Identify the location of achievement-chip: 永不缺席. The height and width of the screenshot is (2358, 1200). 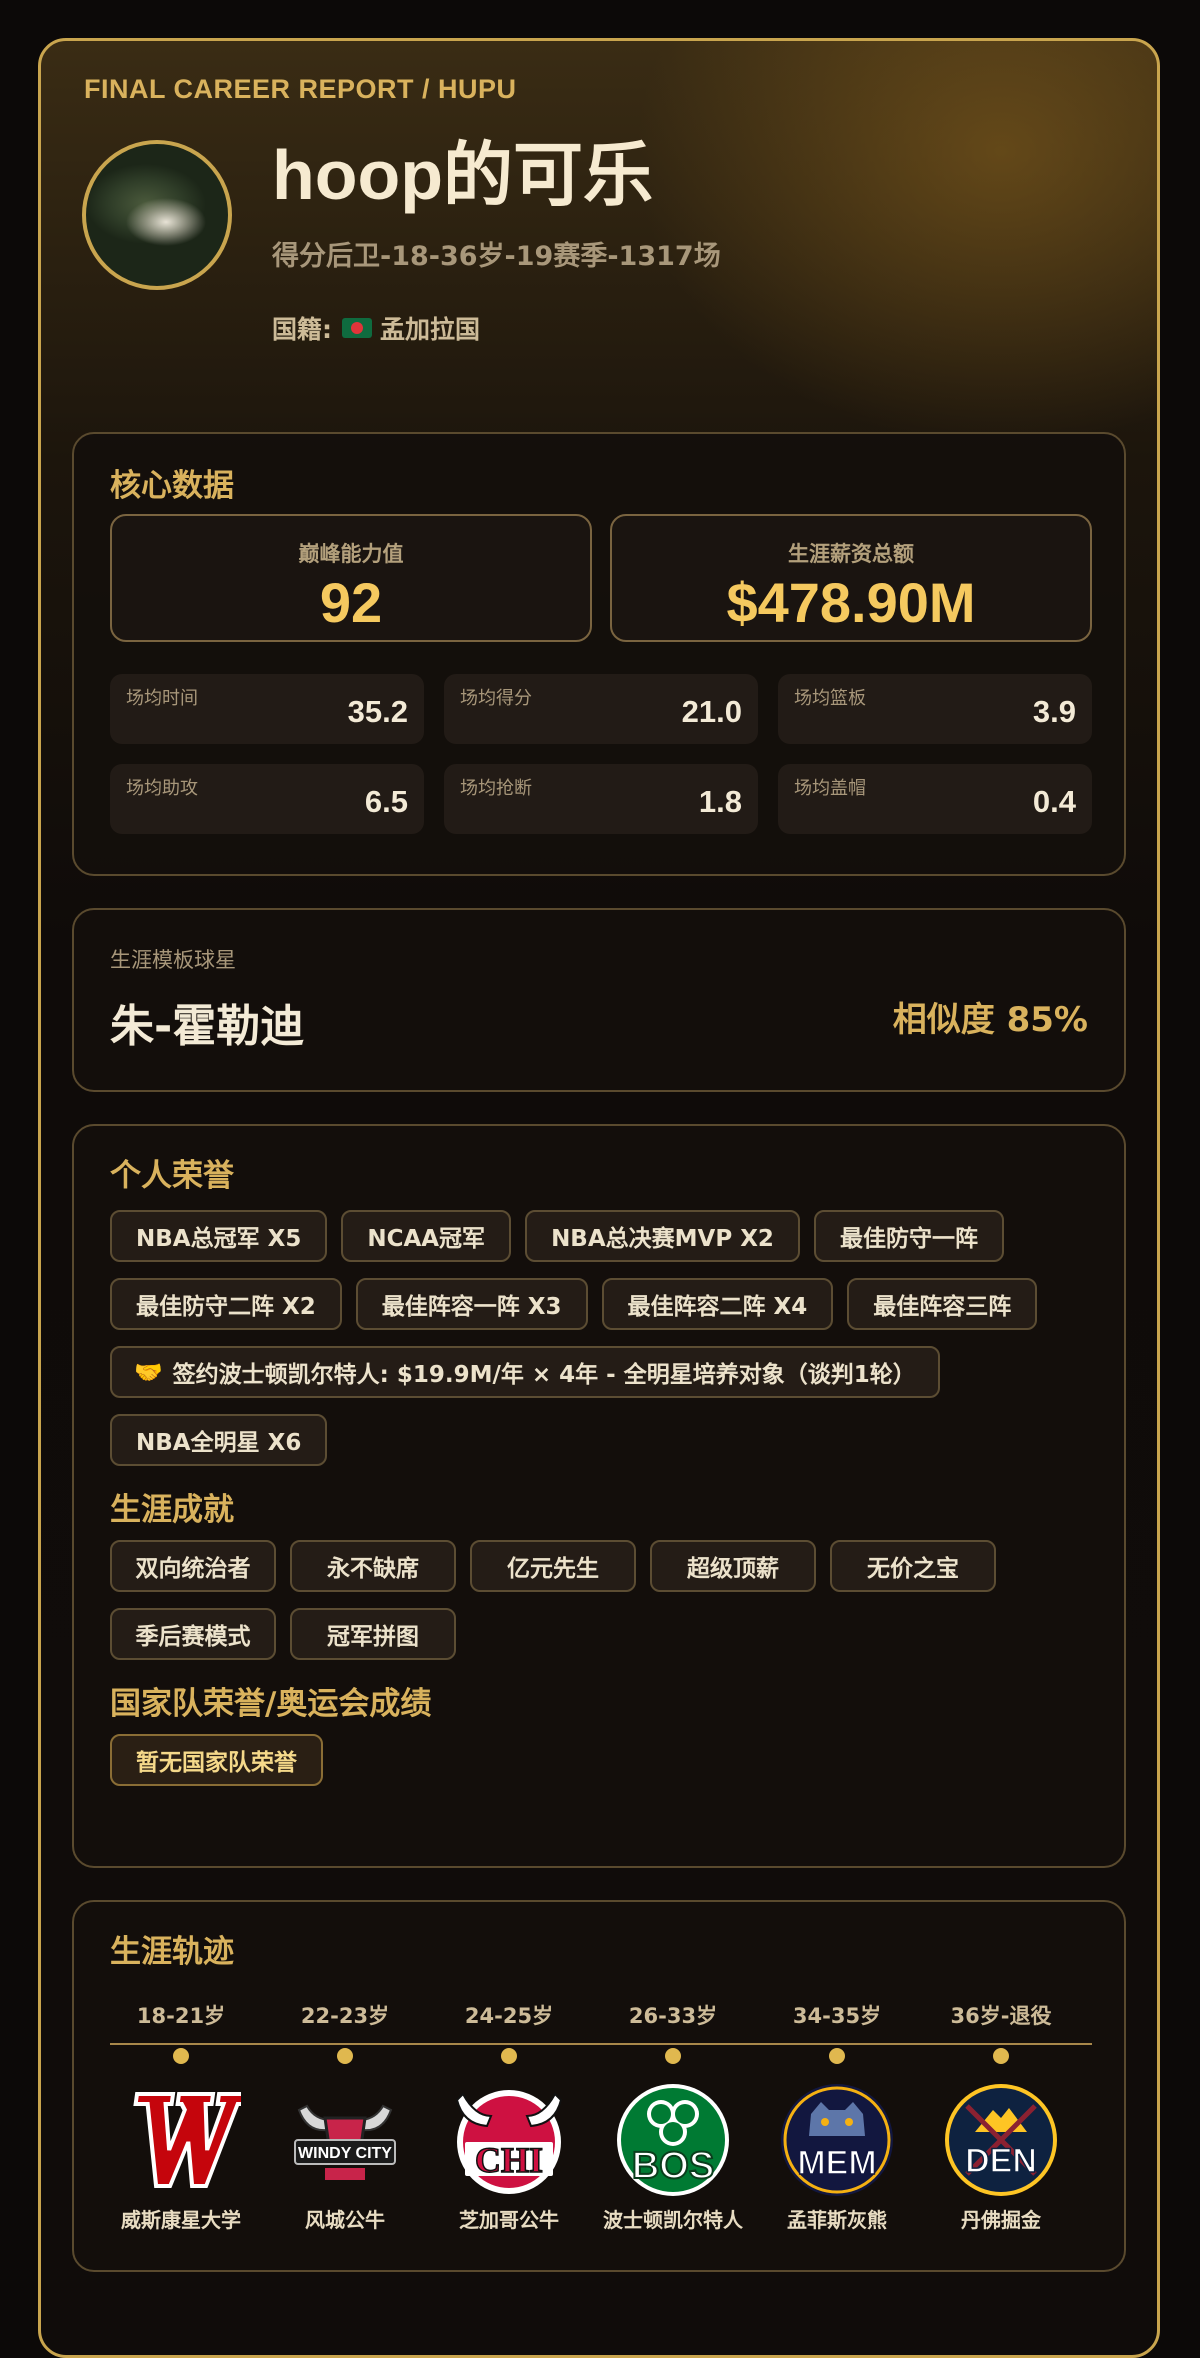
(373, 1566).